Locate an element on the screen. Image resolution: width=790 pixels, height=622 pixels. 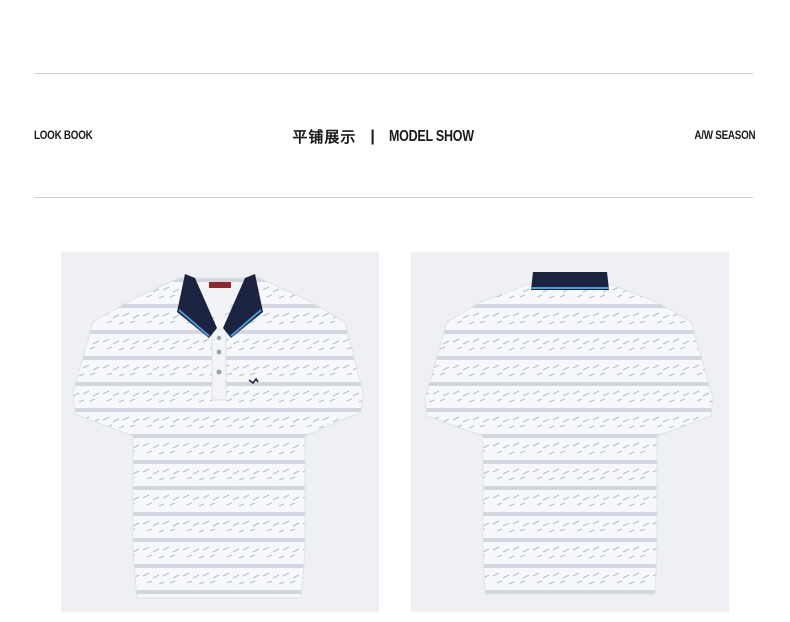
section-title-en: MODEL SHOW is located at coordinates (431, 136).